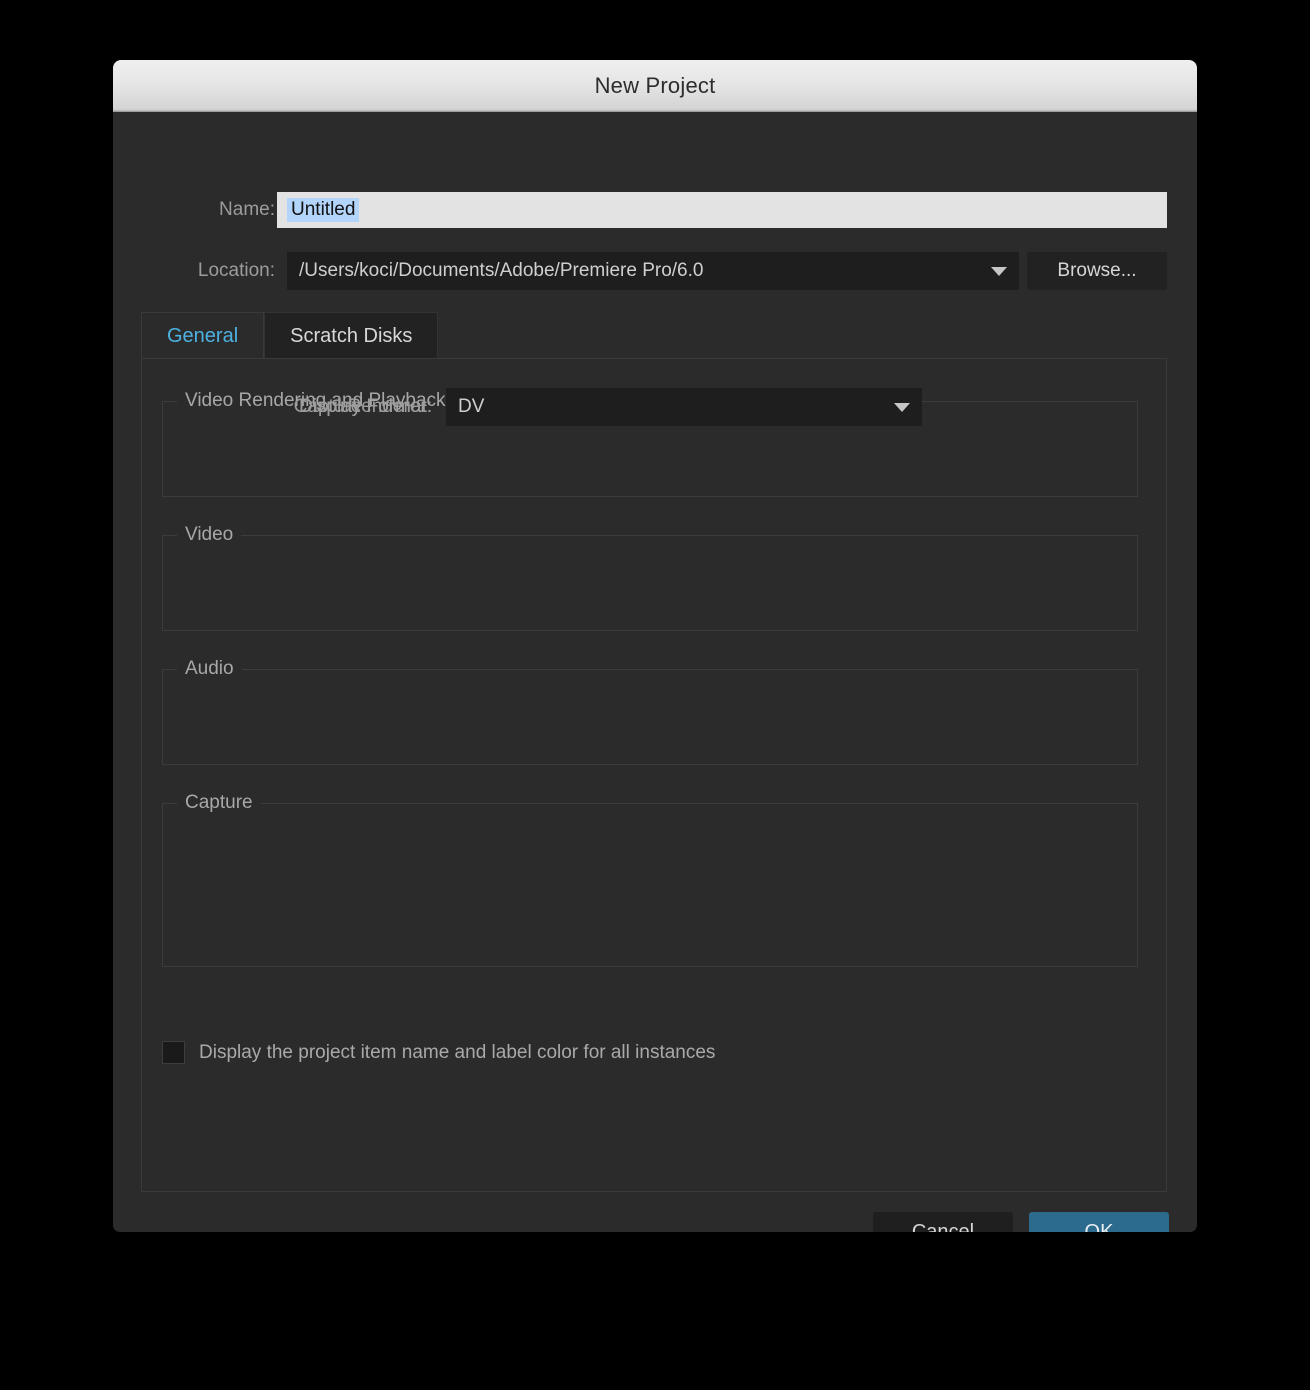 The width and height of the screenshot is (1310, 1390). What do you see at coordinates (362, 406) in the screenshot?
I see `capture-format-label: Capture Format:` at bounding box center [362, 406].